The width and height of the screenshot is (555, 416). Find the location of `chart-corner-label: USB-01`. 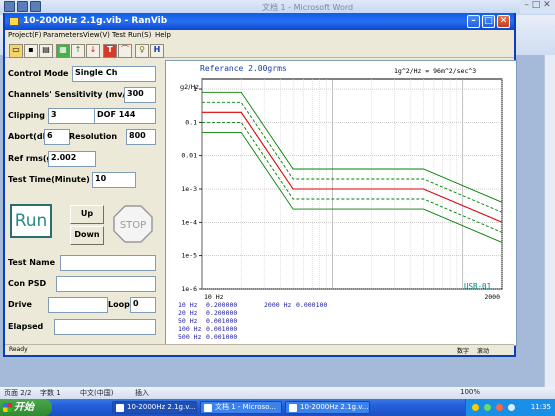

chart-corner-label: USB-01 is located at coordinates (477, 286).